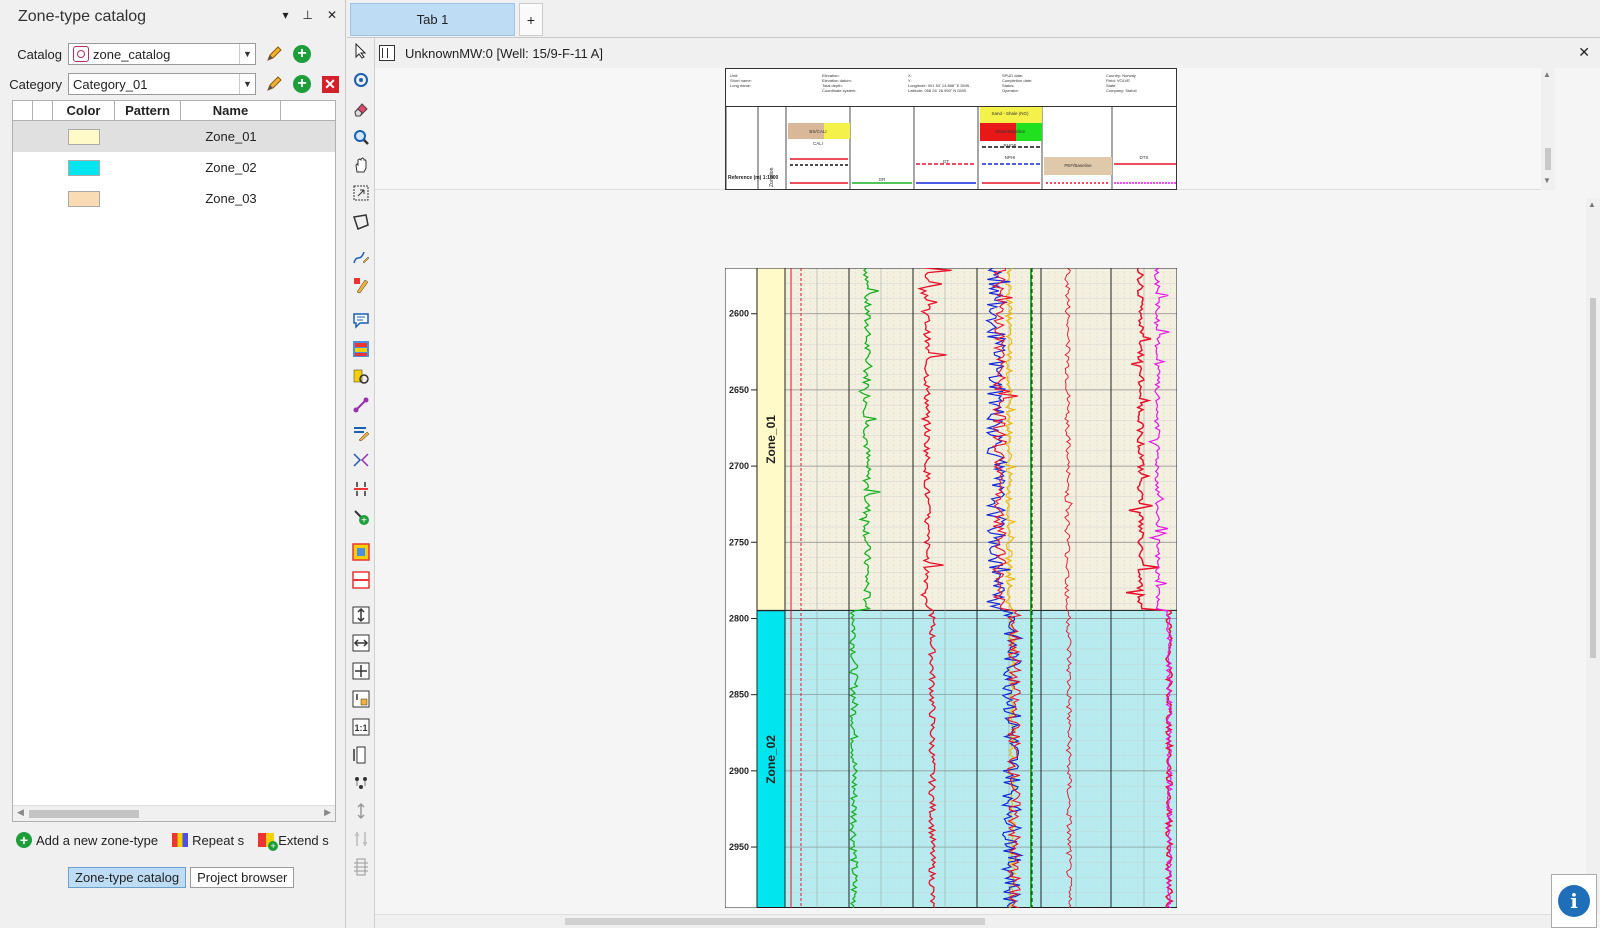 The width and height of the screenshot is (1600, 928). I want to click on fit-height-icon, so click(361, 615).